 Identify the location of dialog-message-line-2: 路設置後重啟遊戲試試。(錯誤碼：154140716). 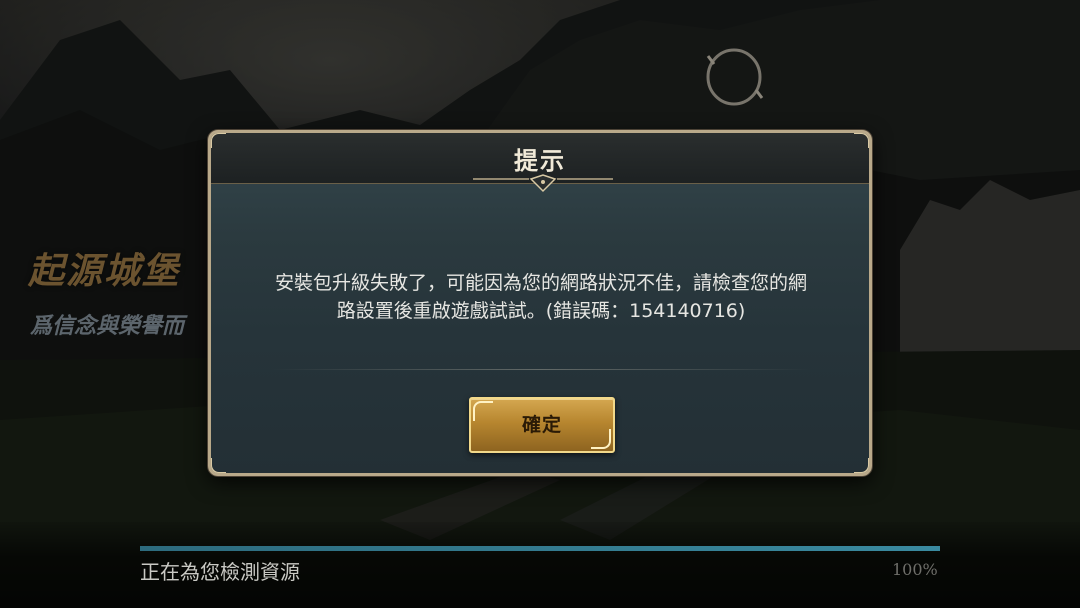
(541, 311).